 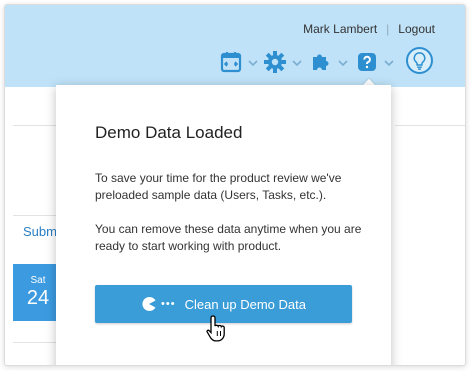 I want to click on pacman-icon, so click(x=149, y=304).